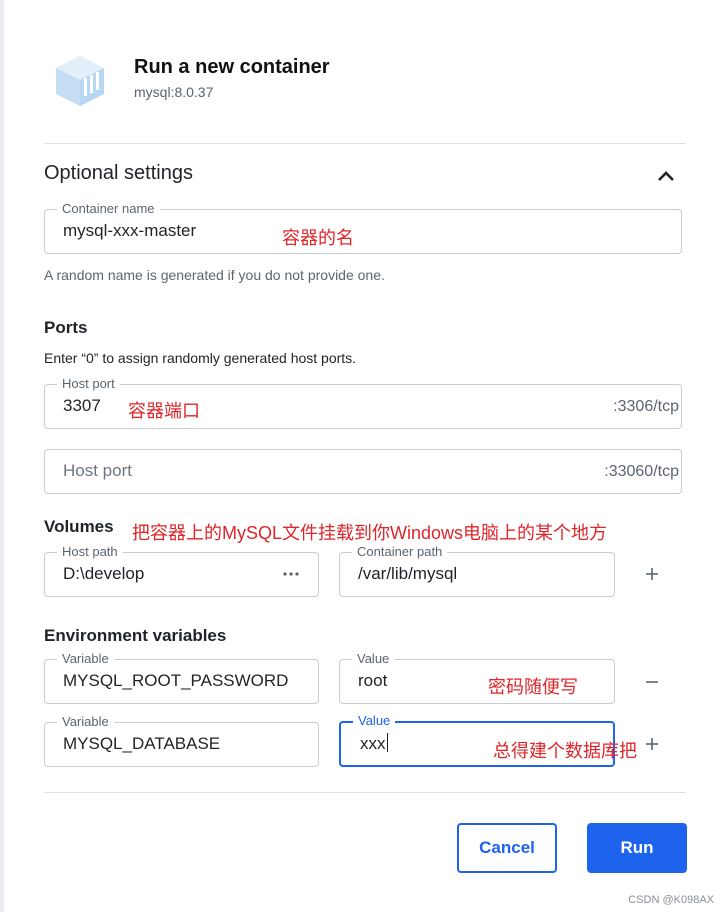 The width and height of the screenshot is (728, 912). Describe the element at coordinates (142, 743) in the screenshot. I see `env-variable-value: MYSQL_DATABASE` at that location.